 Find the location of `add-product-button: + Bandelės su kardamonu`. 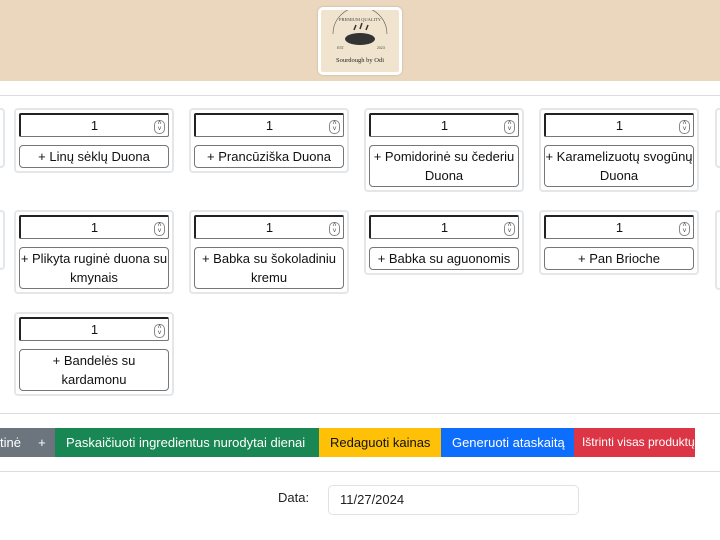

add-product-button: + Bandelės su kardamonu is located at coordinates (94, 370).